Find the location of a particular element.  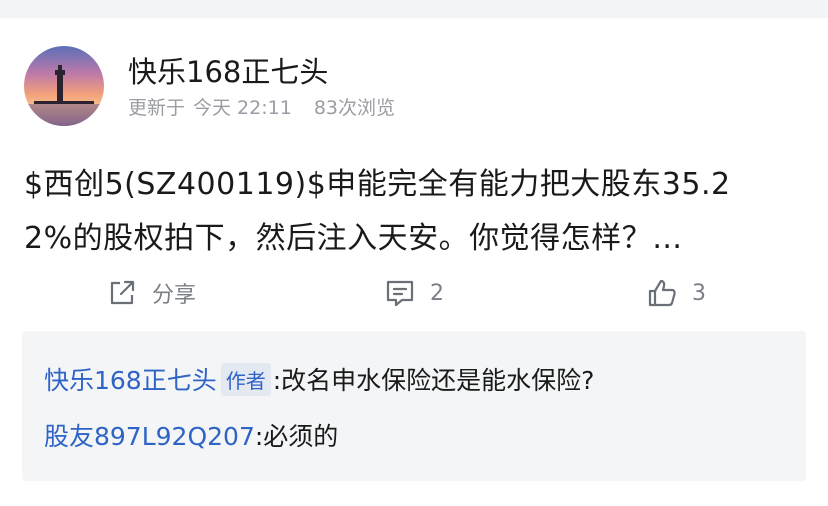

view-count: 83次浏览 is located at coordinates (354, 108).